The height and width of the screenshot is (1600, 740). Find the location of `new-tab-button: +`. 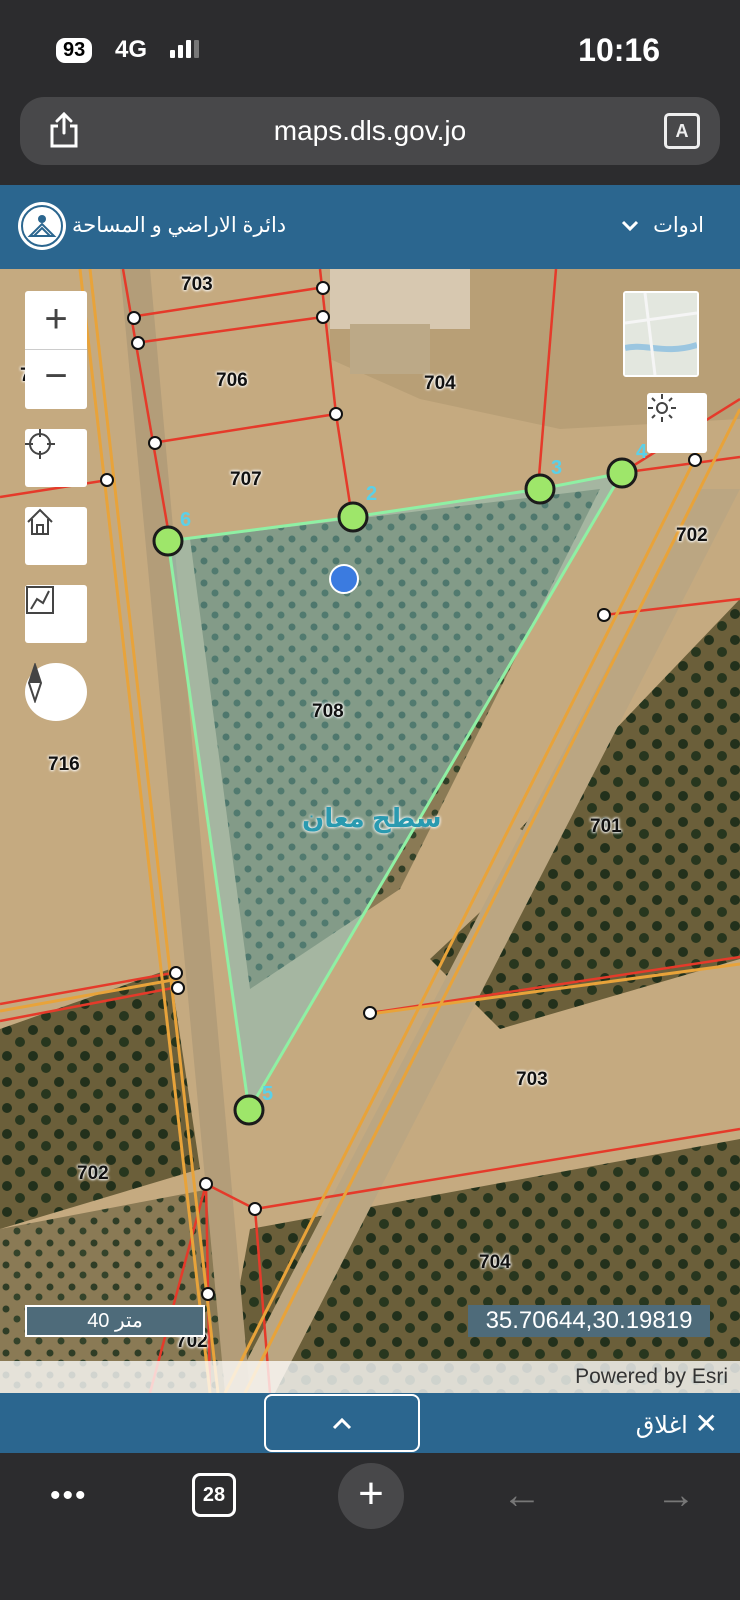

new-tab-button: + is located at coordinates (371, 1496).